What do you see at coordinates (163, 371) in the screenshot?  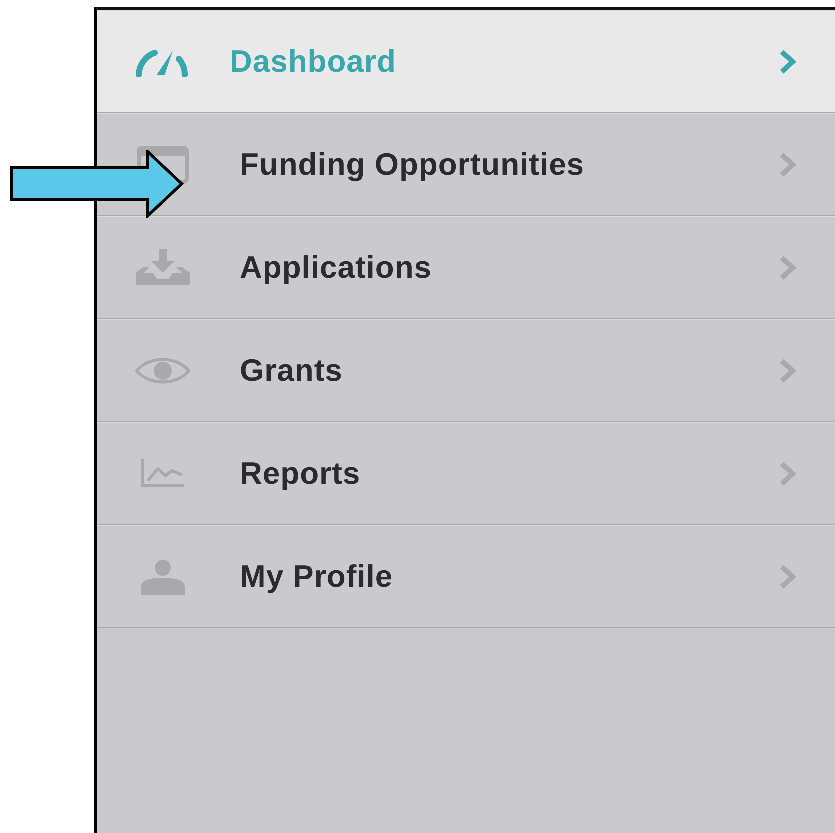 I see `eye-icon` at bounding box center [163, 371].